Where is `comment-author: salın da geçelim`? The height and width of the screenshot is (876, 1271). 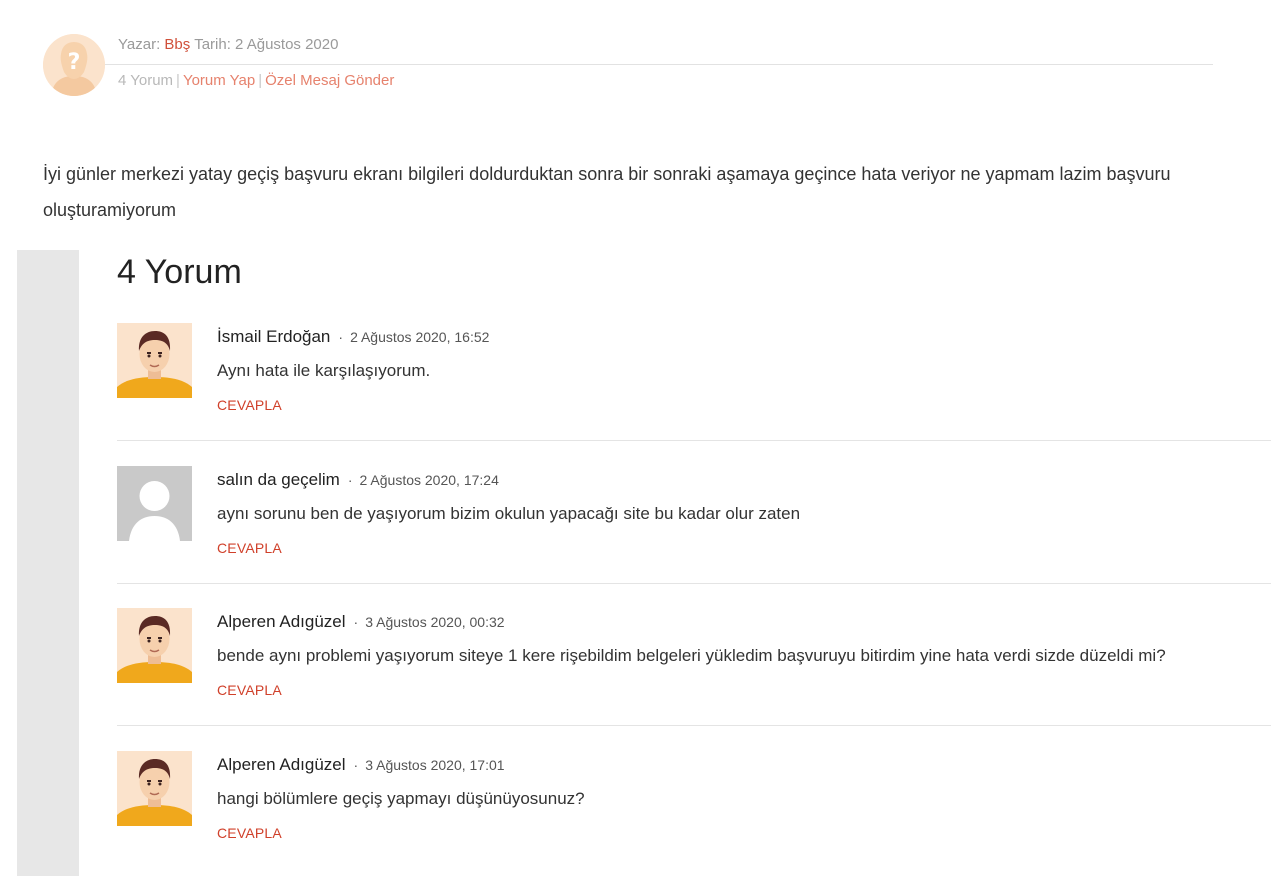 comment-author: salın da geçelim is located at coordinates (278, 479).